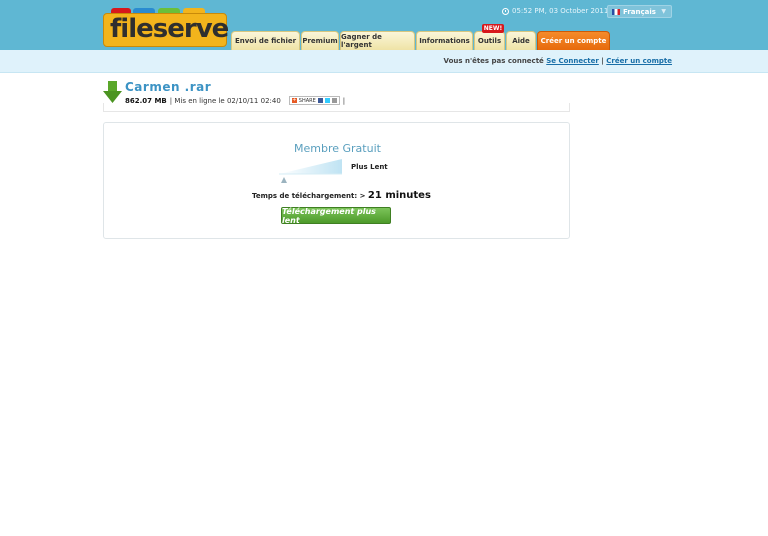 The height and width of the screenshot is (536, 768). I want to click on nav-tab-premium: Premium, so click(320, 40).